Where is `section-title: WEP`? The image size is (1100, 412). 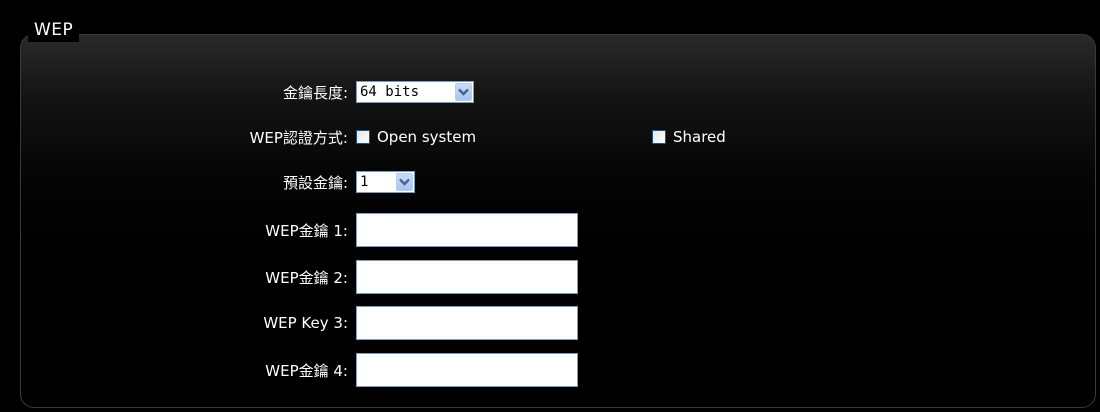
section-title: WEP is located at coordinates (54, 30).